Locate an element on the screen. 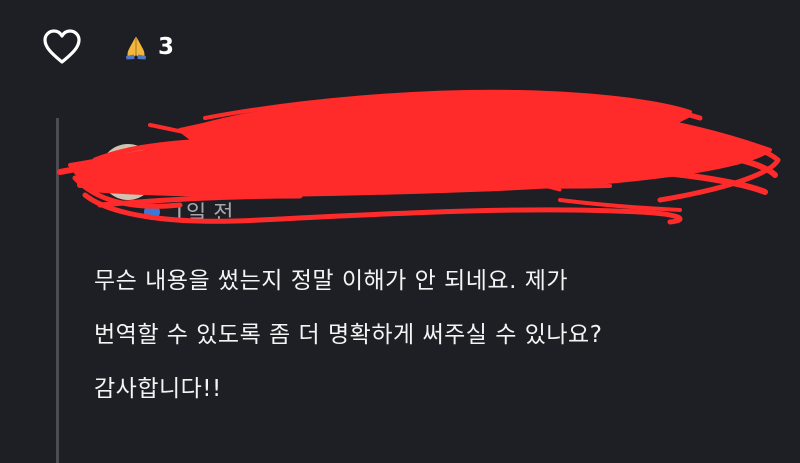 This screenshot has height=463, width=800. reaction-counter: 3 is located at coordinates (149, 47).